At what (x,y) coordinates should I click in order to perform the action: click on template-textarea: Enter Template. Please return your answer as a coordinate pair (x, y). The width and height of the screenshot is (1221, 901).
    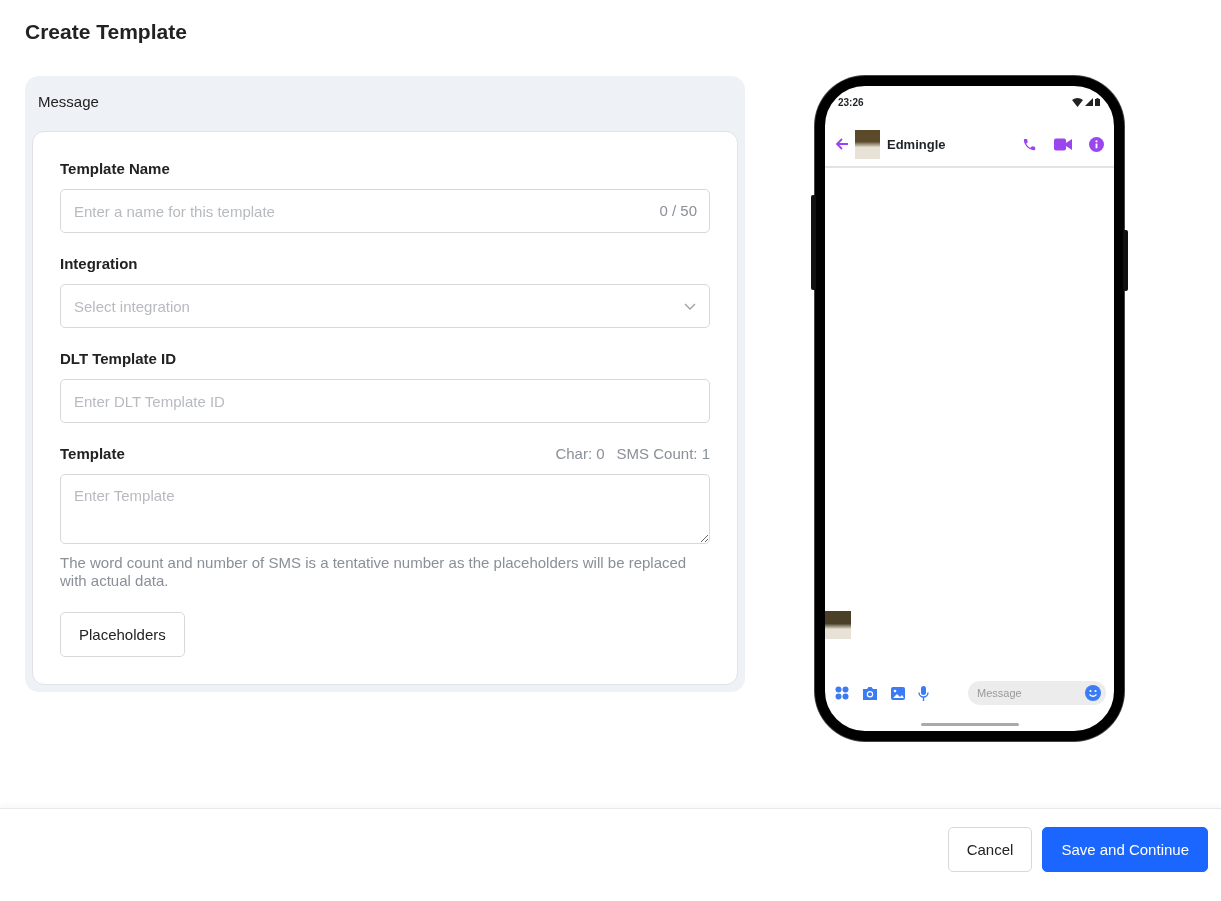
    Looking at the image, I should click on (385, 509).